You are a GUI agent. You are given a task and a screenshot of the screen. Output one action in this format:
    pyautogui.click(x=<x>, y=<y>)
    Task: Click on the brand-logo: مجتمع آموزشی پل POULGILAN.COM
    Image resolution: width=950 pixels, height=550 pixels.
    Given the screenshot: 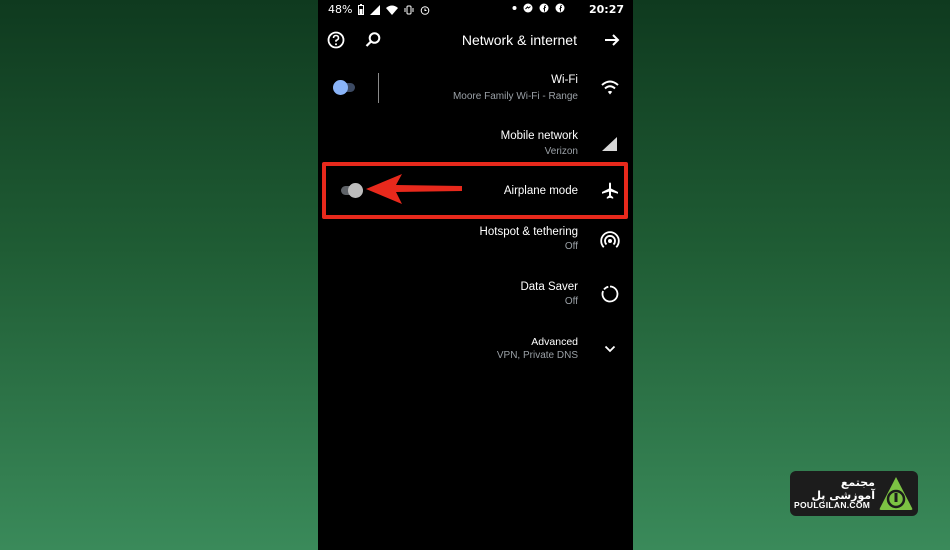 What is the action you would take?
    pyautogui.click(x=854, y=493)
    